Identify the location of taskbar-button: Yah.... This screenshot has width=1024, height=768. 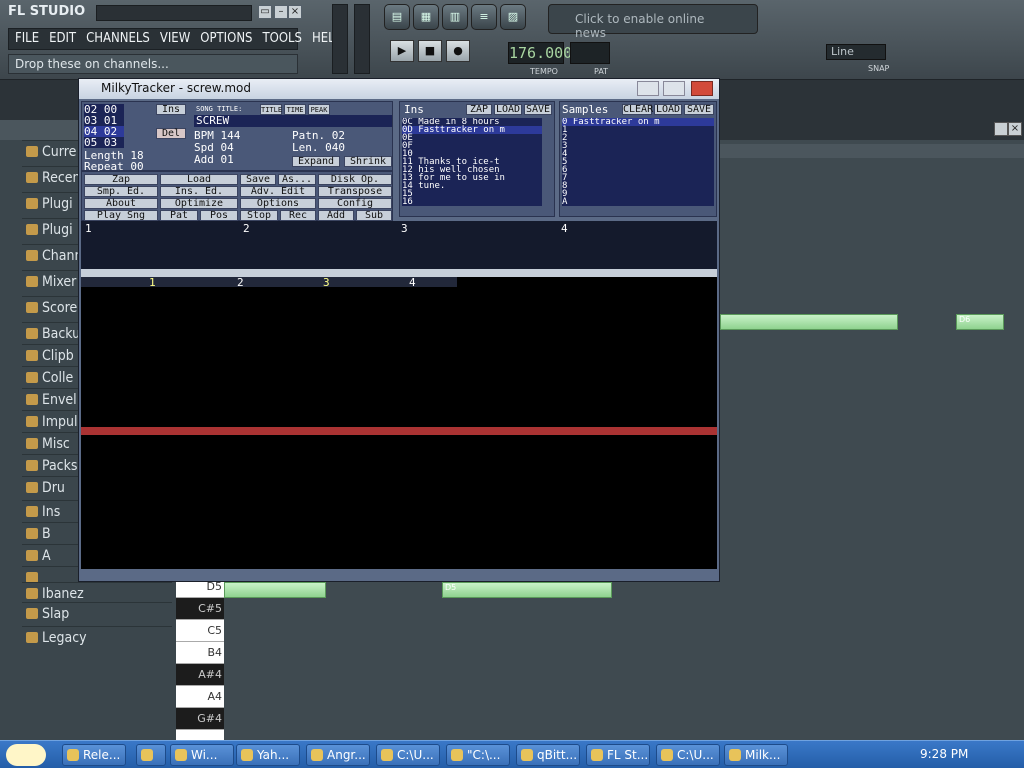
(268, 755).